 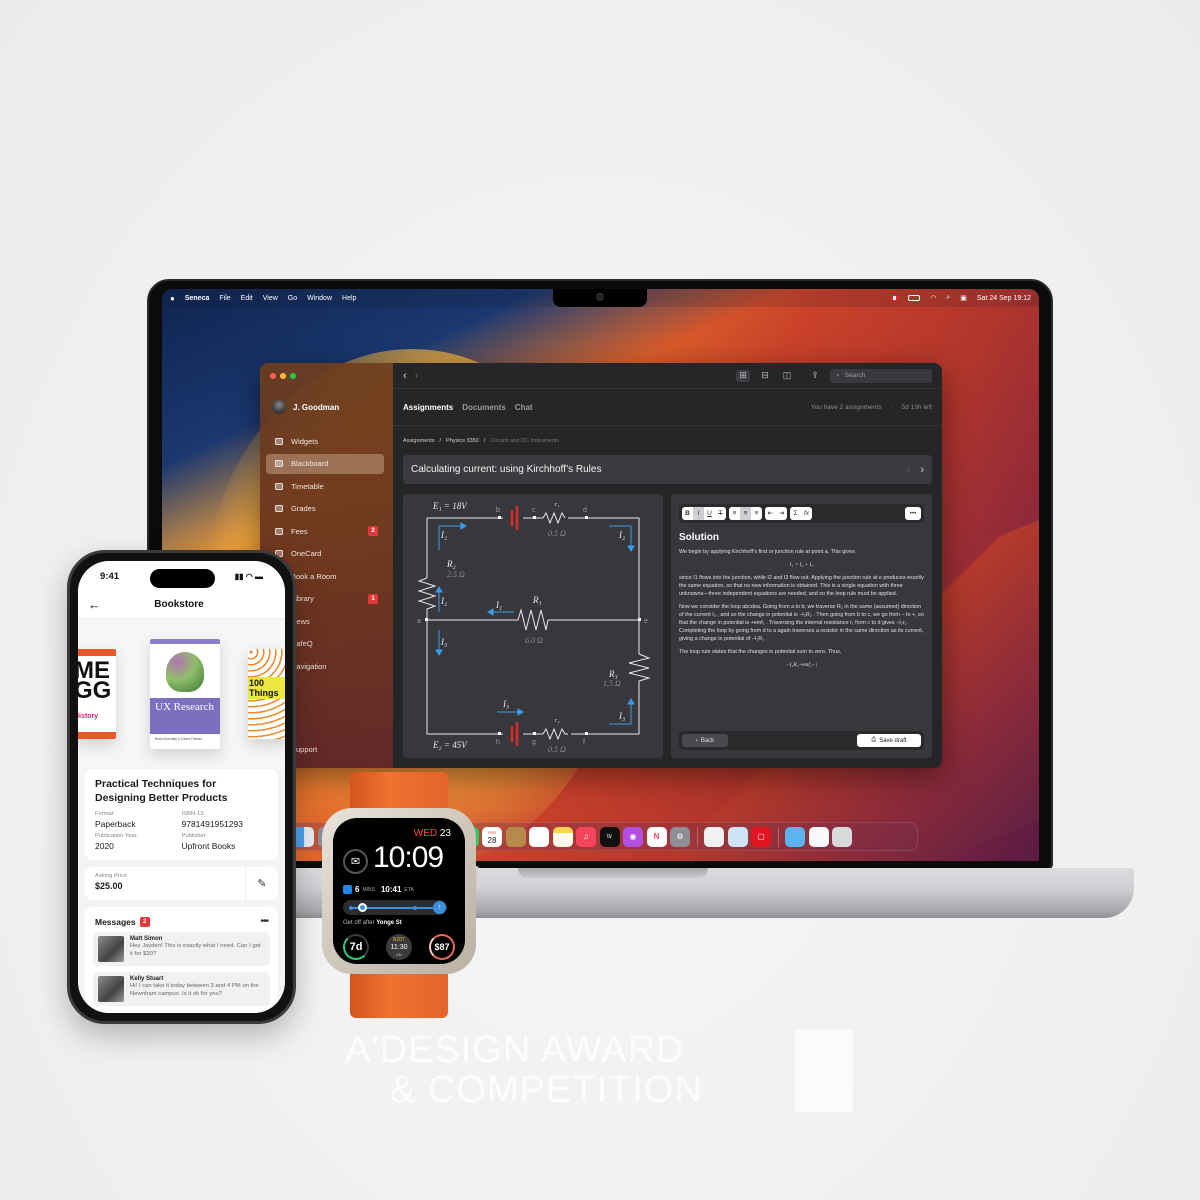 What do you see at coordinates (613, 873) in the screenshot?
I see `trackpad-notch` at bounding box center [613, 873].